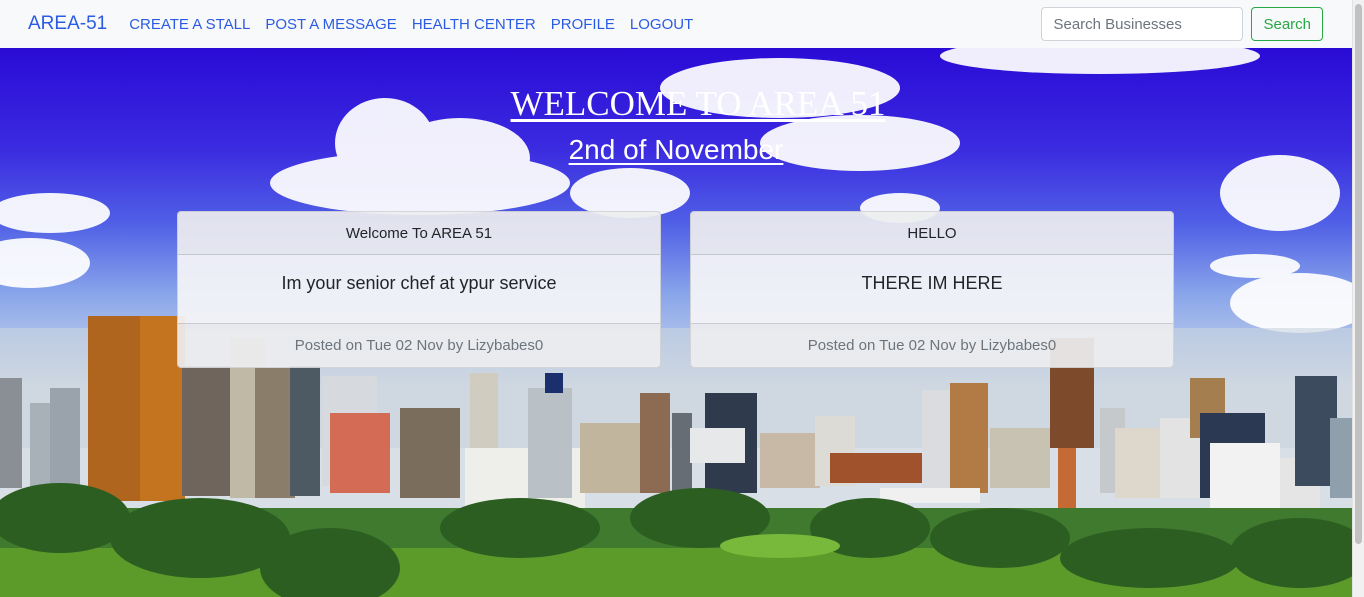 The width and height of the screenshot is (1364, 597). Describe the element at coordinates (583, 24) in the screenshot. I see `nav-profile: PROFILE` at that location.